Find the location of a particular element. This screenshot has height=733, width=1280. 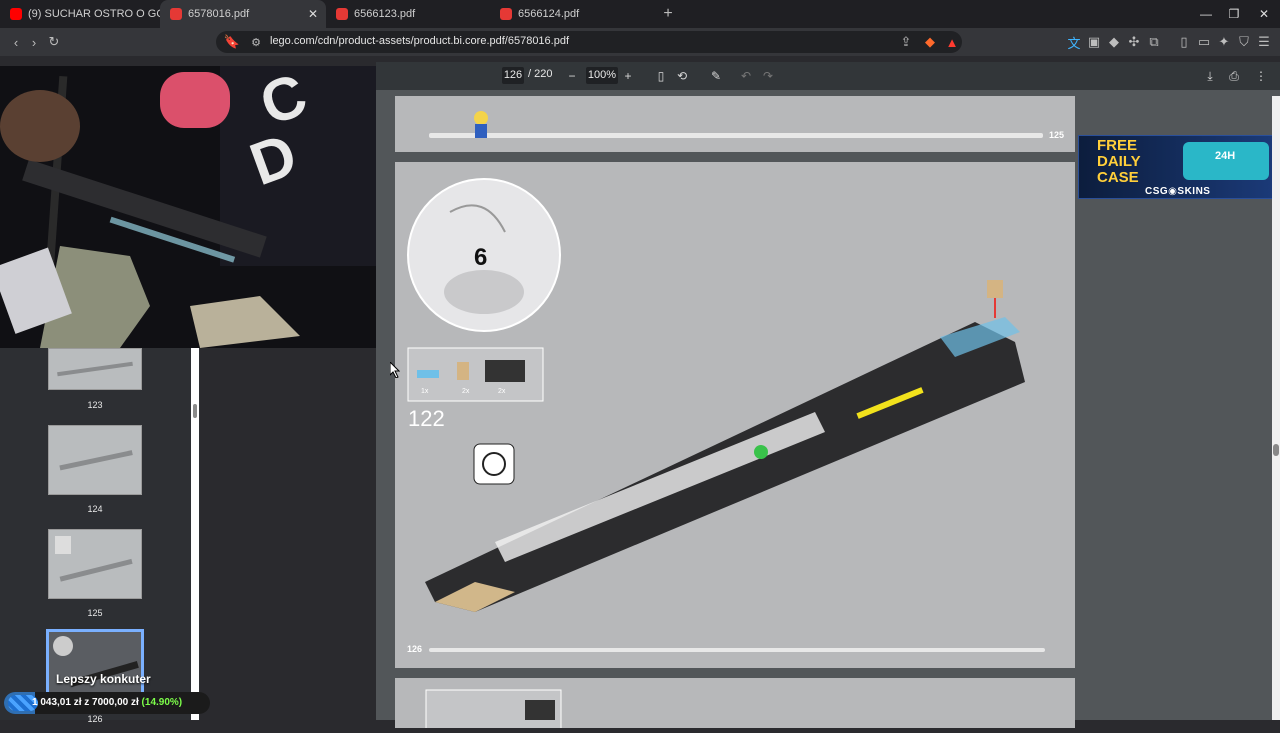

close-window-button: ✕ is located at coordinates (1264, 14).